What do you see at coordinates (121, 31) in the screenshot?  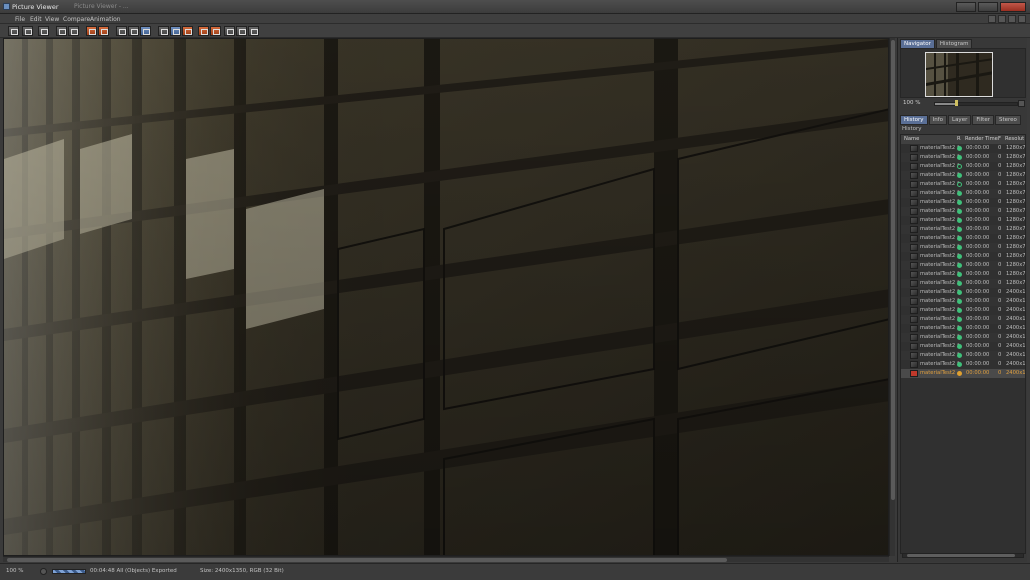 I see `fit-icon` at bounding box center [121, 31].